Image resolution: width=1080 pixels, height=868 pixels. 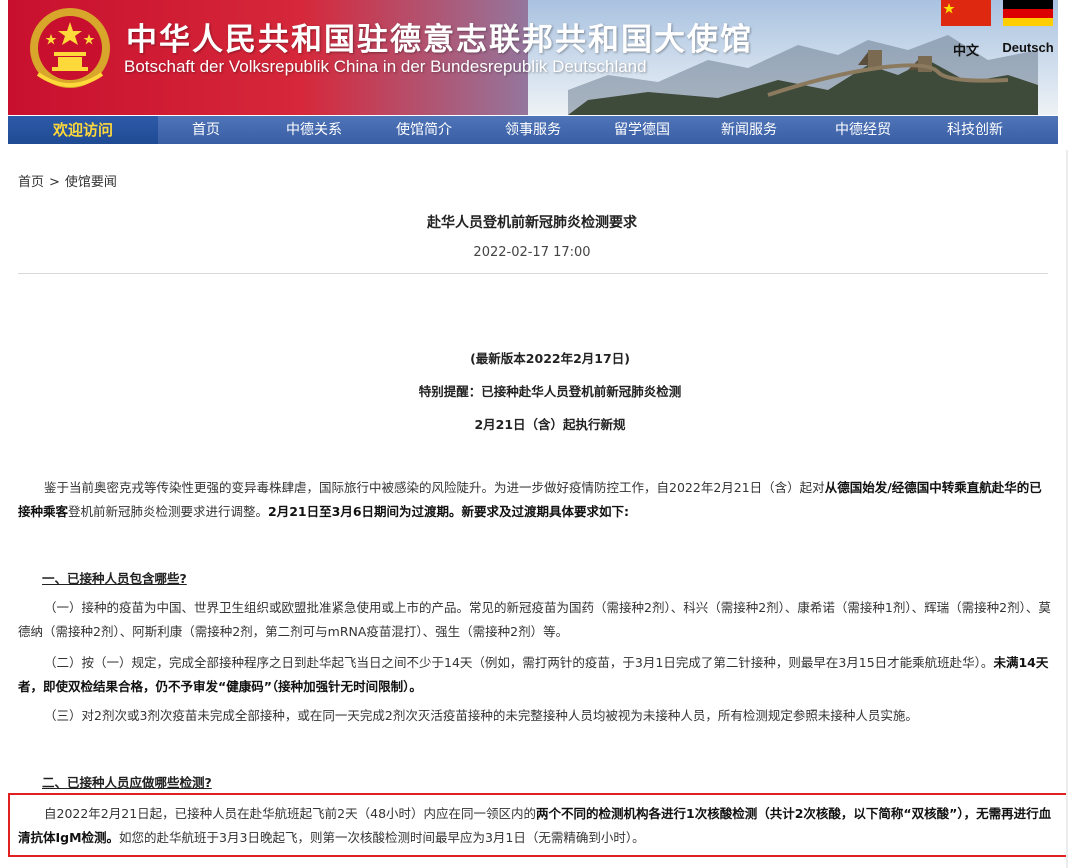 What do you see at coordinates (83, 130) in the screenshot?
I see `nav-item-welcome: 欢迎访问` at bounding box center [83, 130].